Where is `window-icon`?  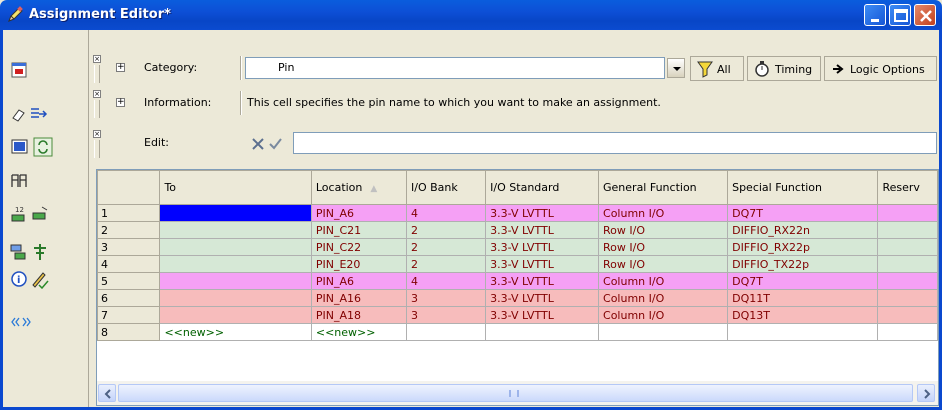
window-icon is located at coordinates (20, 147).